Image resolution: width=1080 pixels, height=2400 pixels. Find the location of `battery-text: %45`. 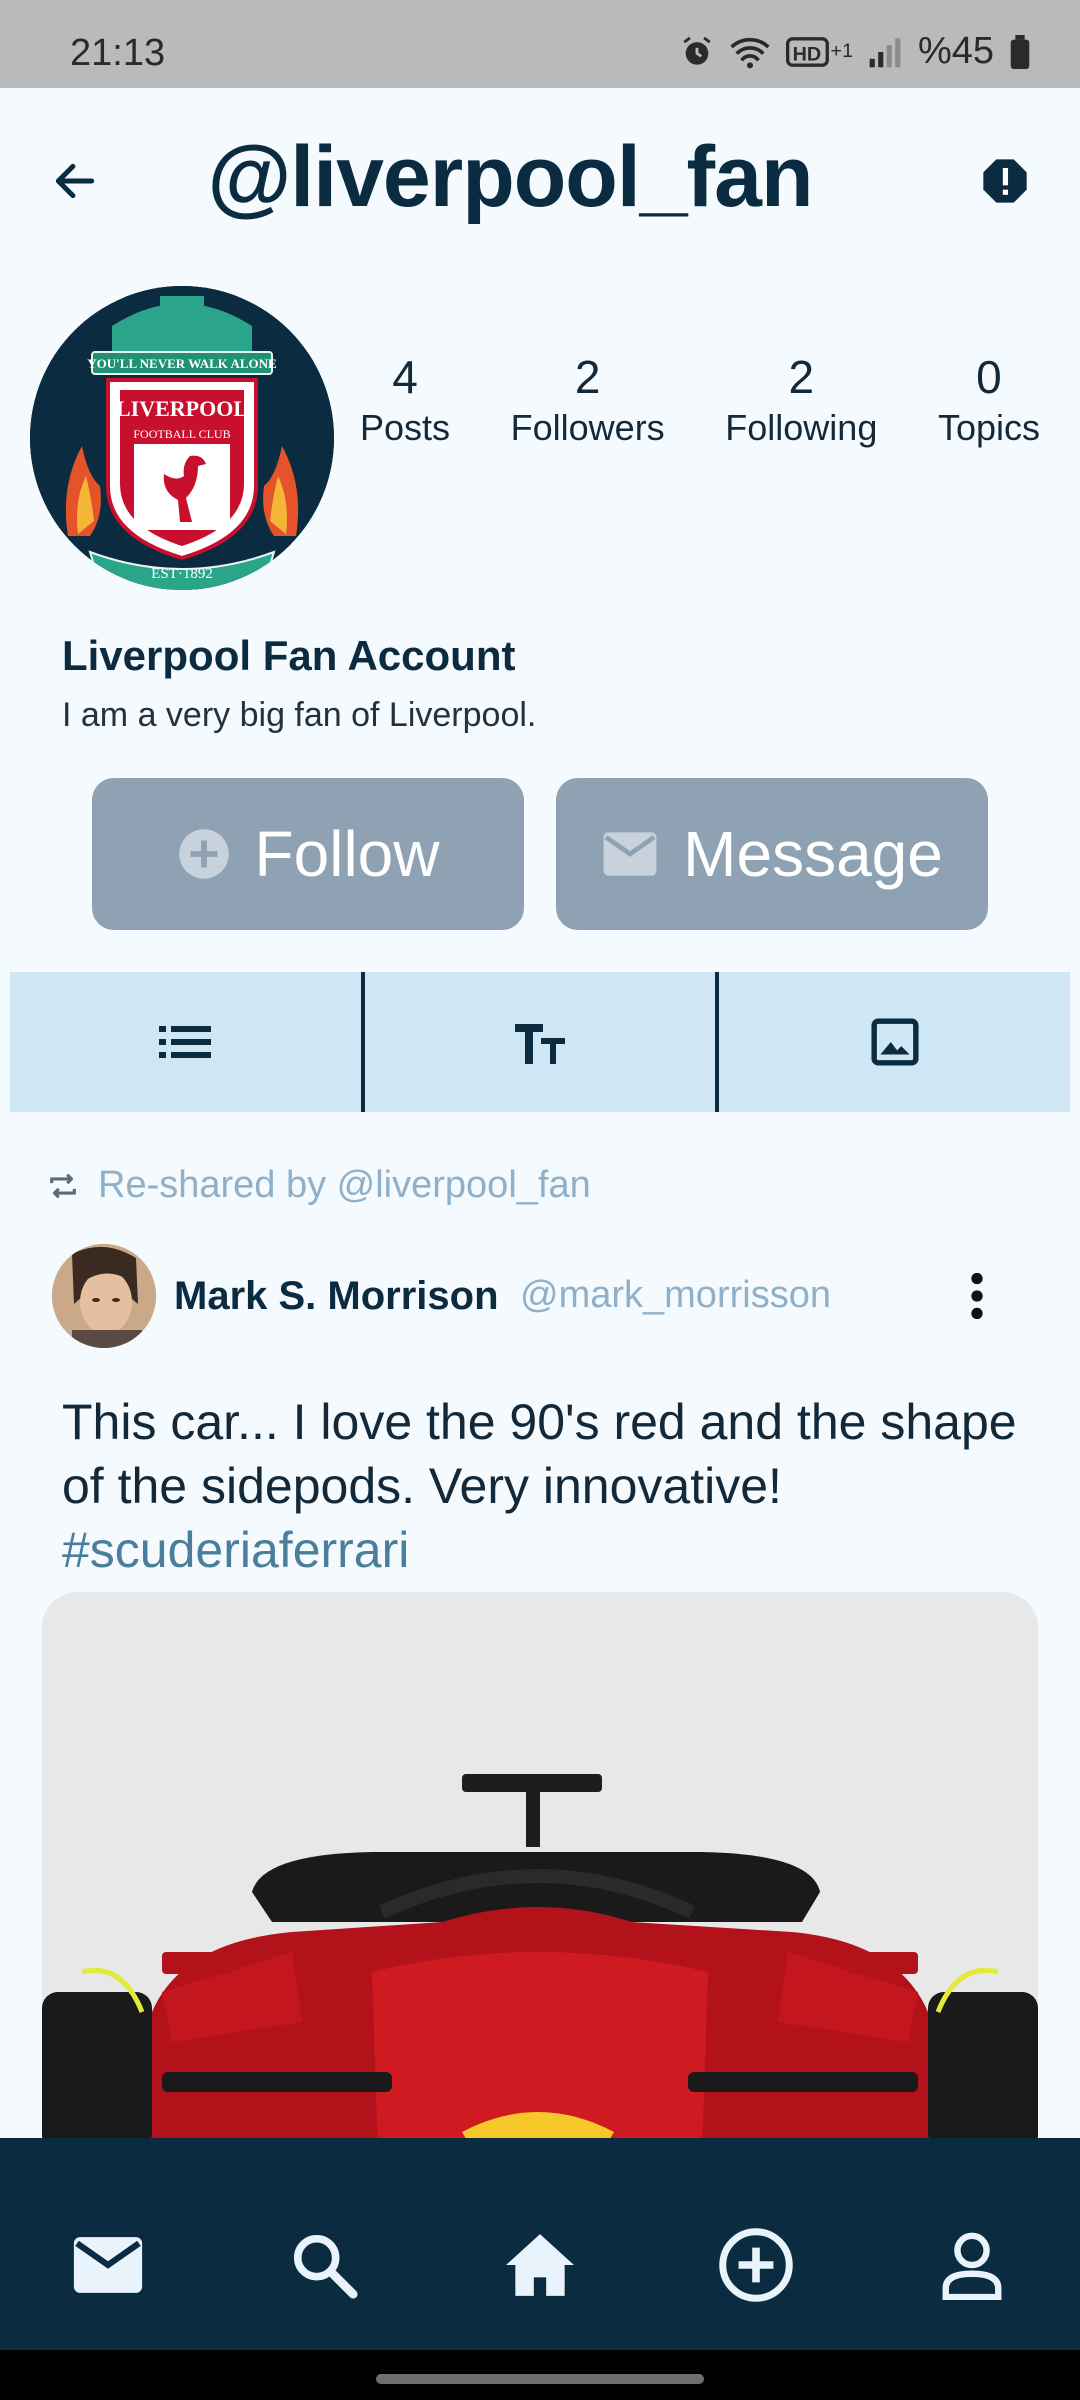

battery-text: %45 is located at coordinates (955, 51).